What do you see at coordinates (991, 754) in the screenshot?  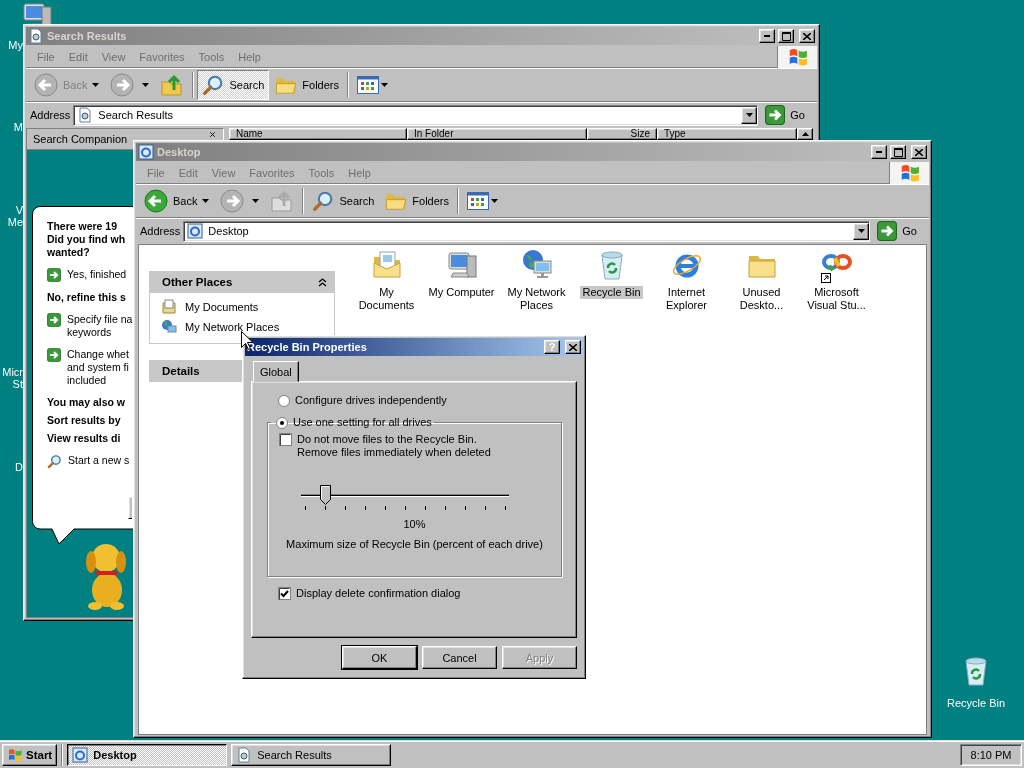 I see `clock: 8:10 PM` at bounding box center [991, 754].